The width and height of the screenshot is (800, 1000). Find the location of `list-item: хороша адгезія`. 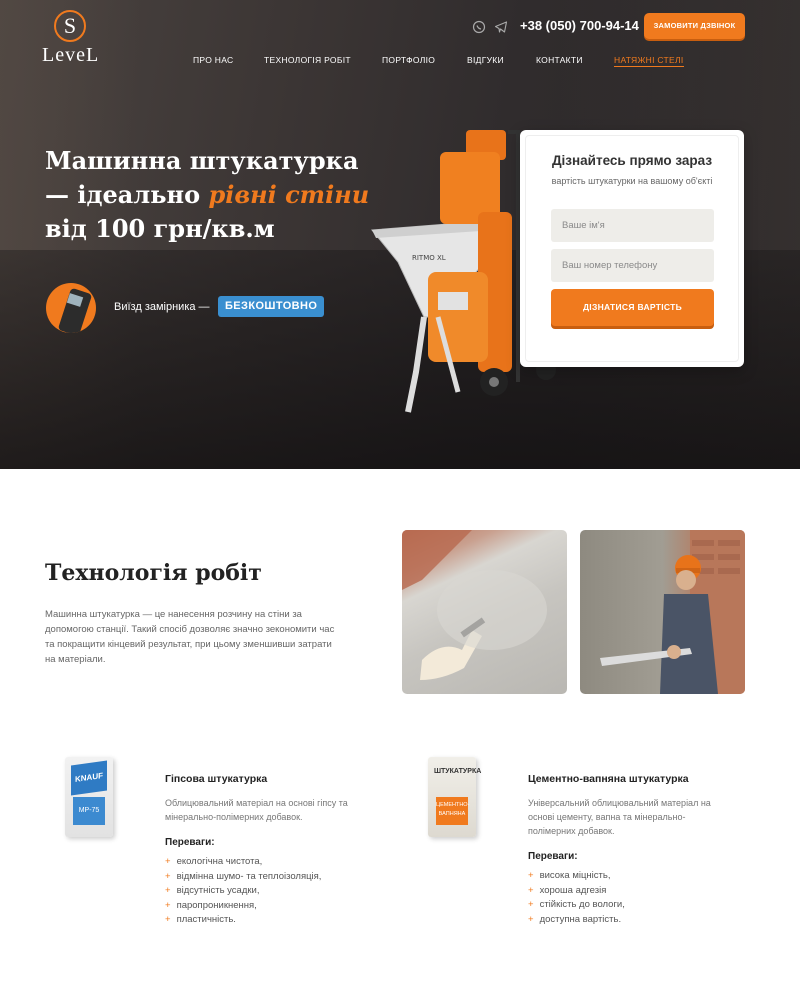

list-item: хороша адгезія is located at coordinates (576, 891).